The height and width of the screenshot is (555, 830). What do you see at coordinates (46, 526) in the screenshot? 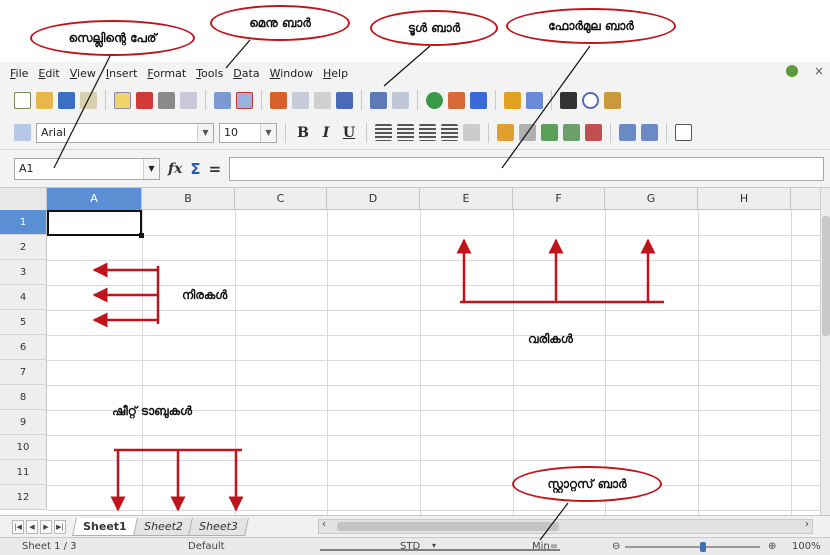
I see `next-sheet-button: ▶` at bounding box center [46, 526].